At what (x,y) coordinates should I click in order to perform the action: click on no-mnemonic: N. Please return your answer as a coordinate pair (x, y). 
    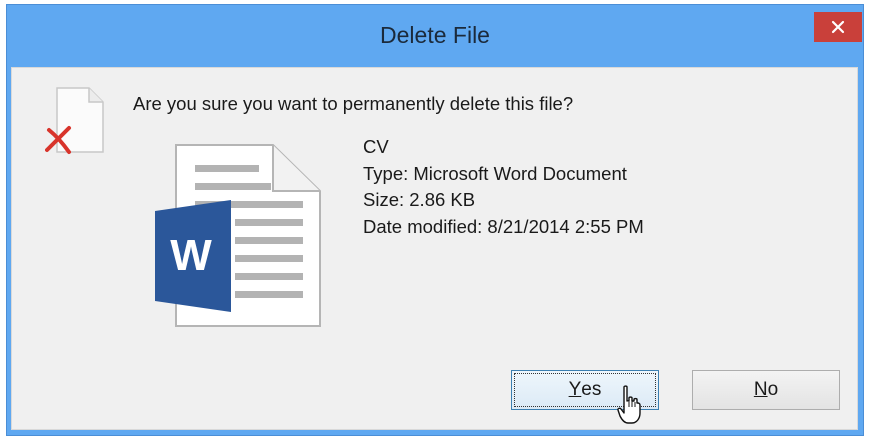
    Looking at the image, I should click on (760, 389).